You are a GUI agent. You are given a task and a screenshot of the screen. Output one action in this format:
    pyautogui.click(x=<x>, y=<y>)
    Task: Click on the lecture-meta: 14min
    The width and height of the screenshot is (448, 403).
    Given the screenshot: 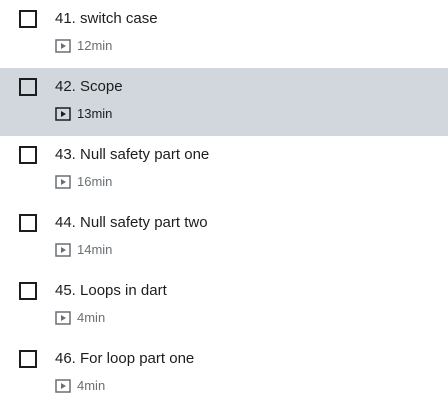 What is the action you would take?
    pyautogui.click(x=83, y=250)
    